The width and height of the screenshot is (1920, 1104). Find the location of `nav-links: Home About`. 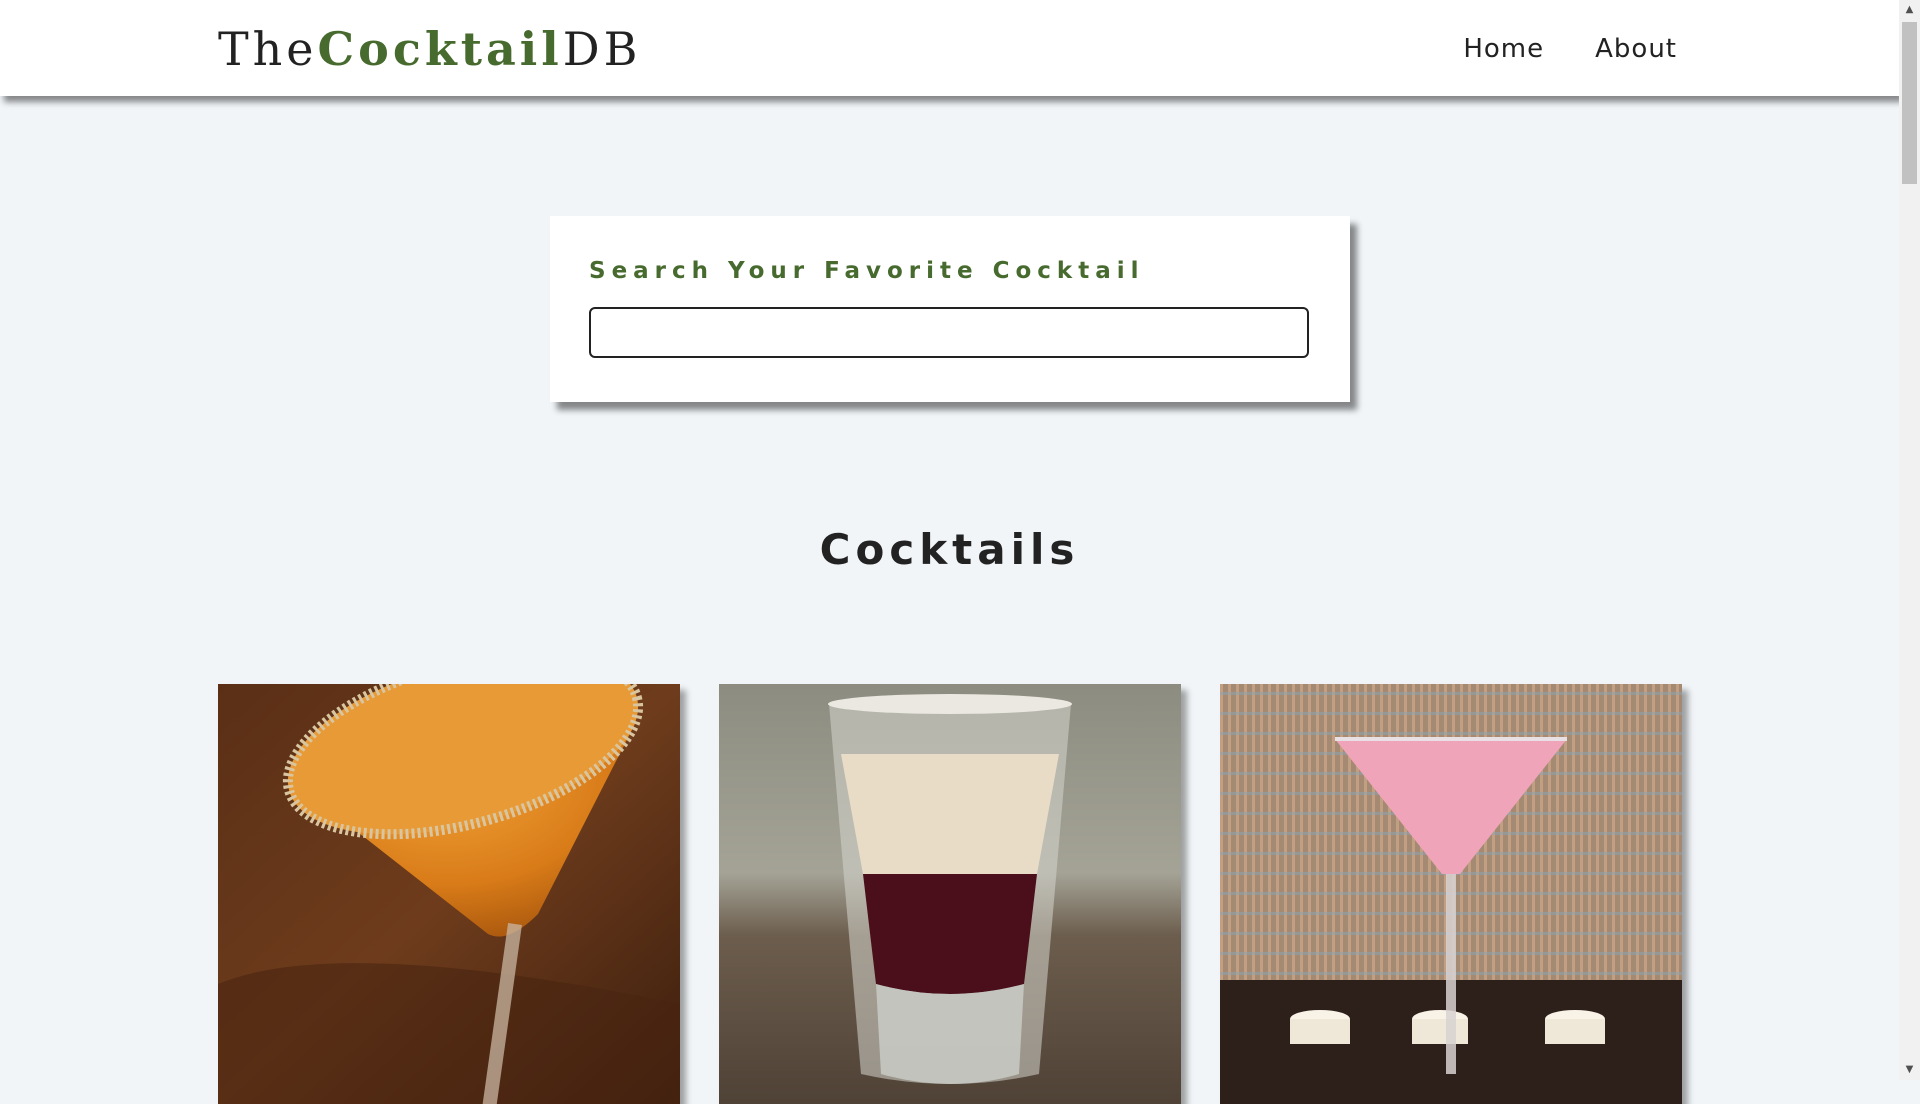

nav-links: Home About is located at coordinates (1570, 49).